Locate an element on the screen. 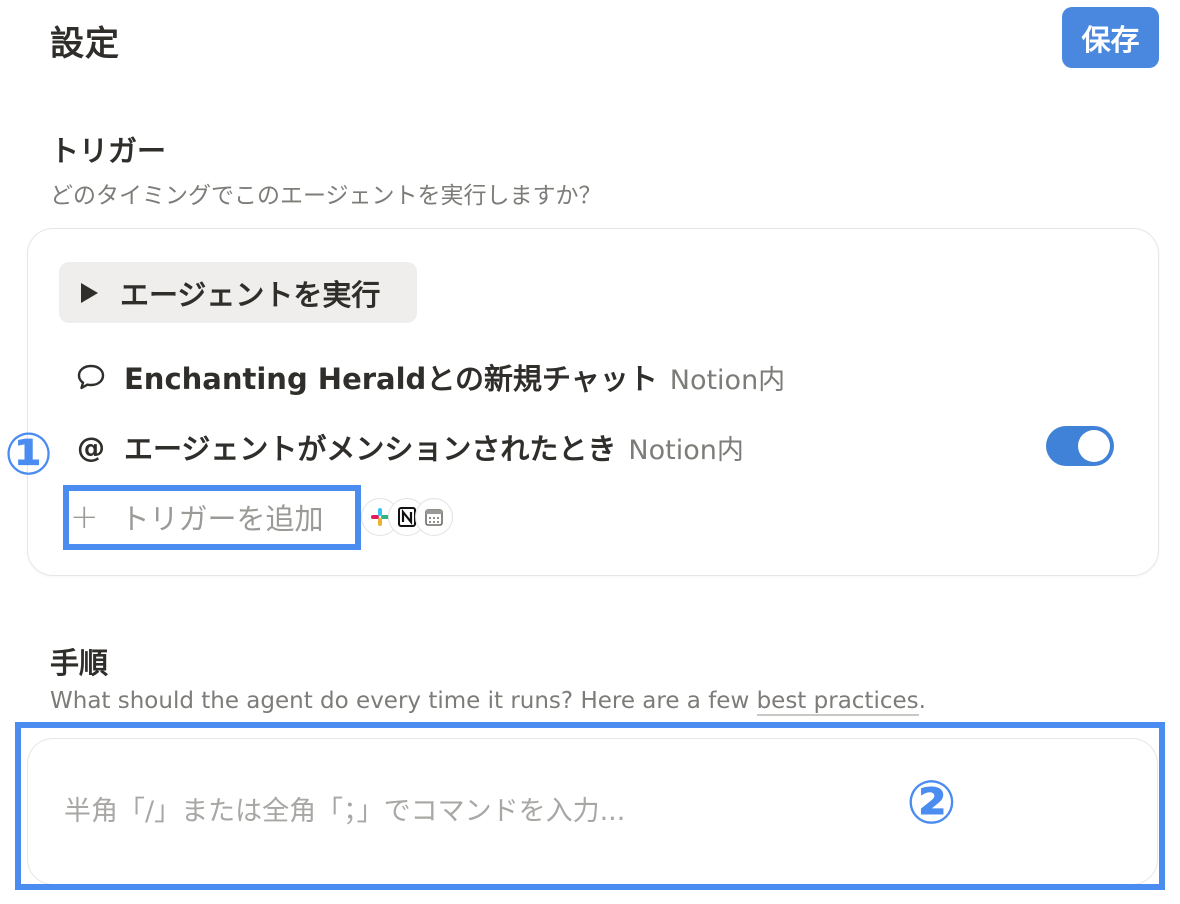 The image size is (1180, 904). annotation-marker-1: ① is located at coordinates (29, 454).